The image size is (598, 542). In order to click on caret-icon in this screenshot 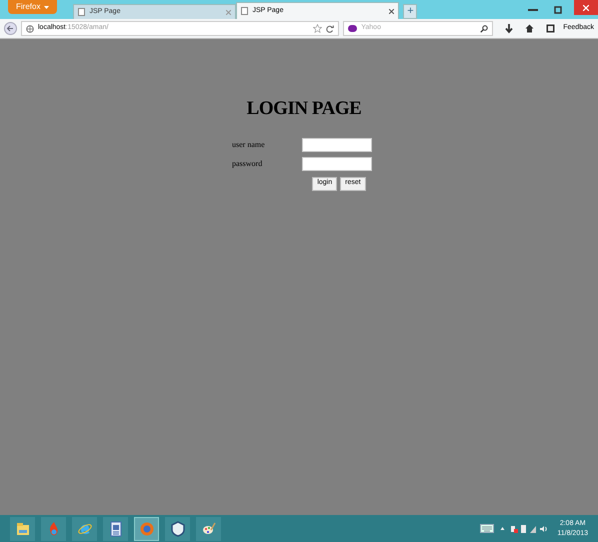, I will do `click(47, 7)`.